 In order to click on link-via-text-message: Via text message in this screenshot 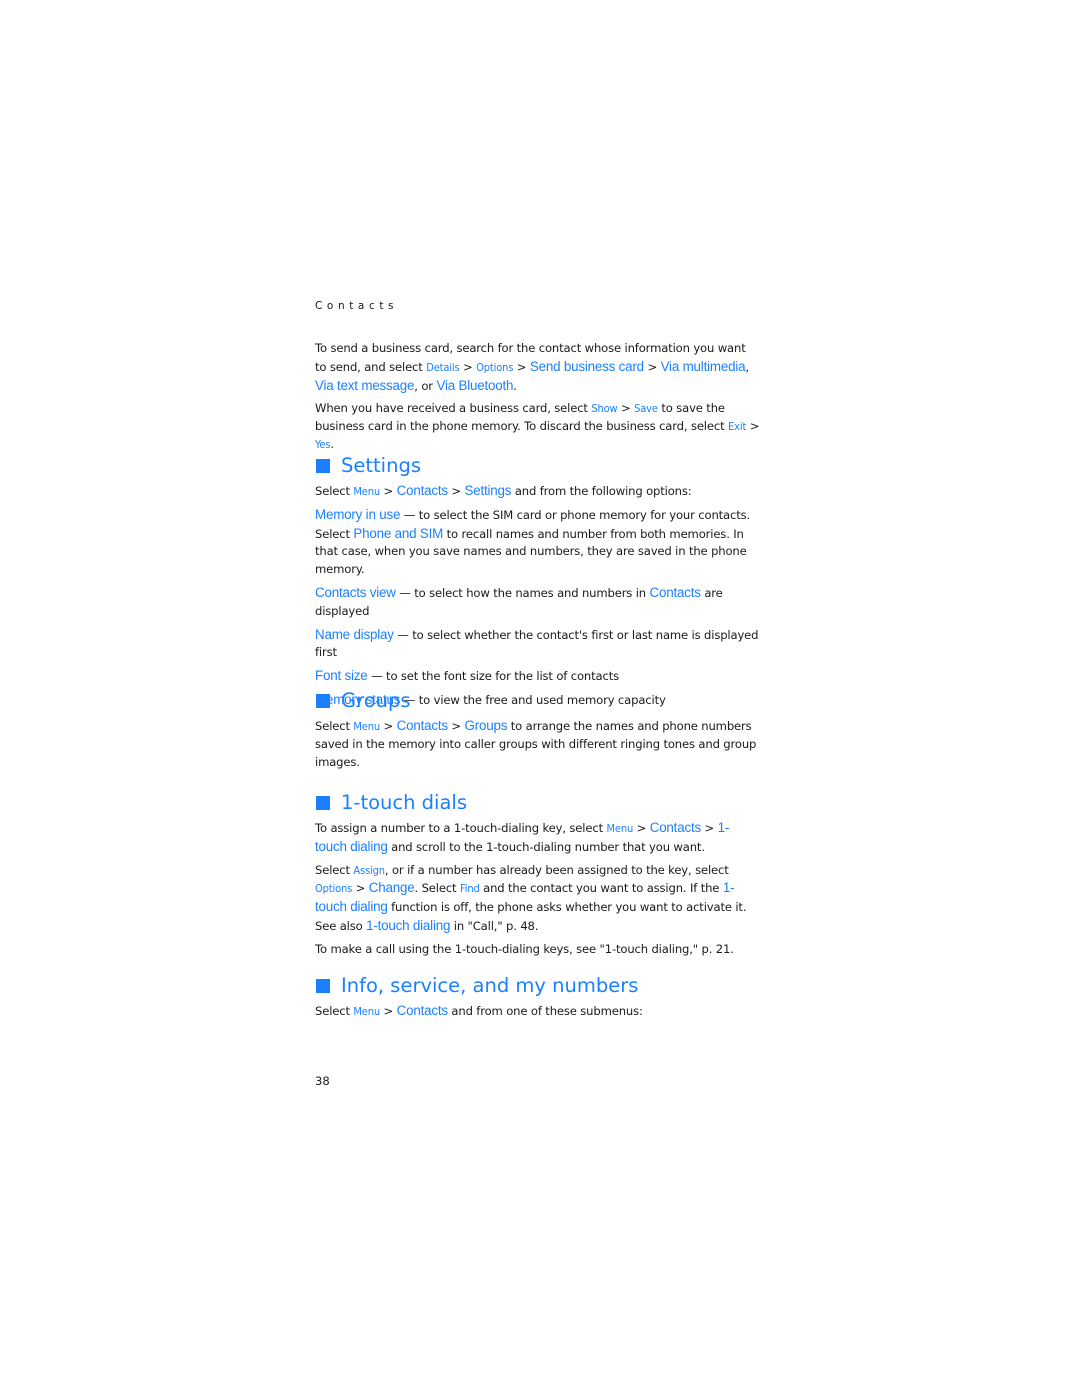, I will do `click(364, 385)`.